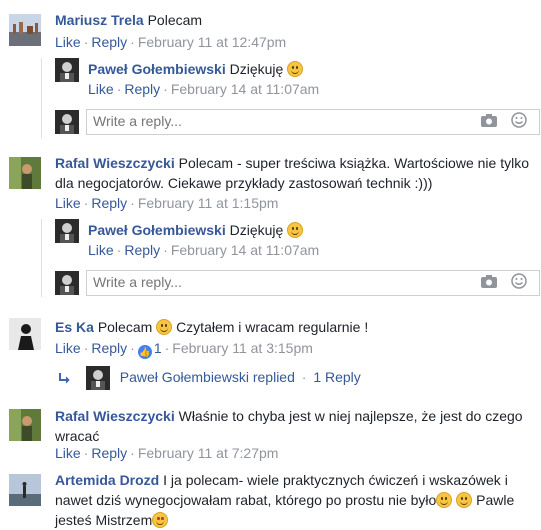 This screenshot has height=530, width=541. I want to click on comment-actions: Like · Reply · February 11 at 1:15pm, so click(167, 203).